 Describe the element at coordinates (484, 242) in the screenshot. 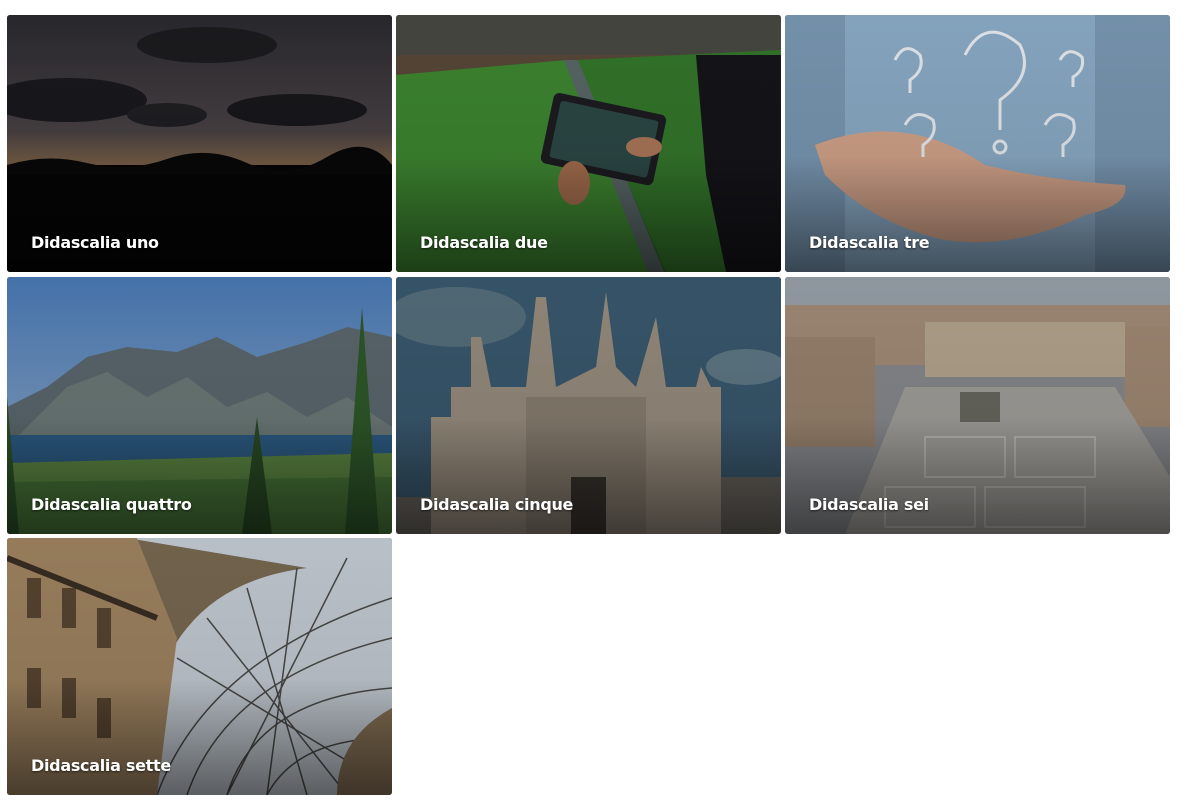

I see `caption: Didascalia due` at that location.